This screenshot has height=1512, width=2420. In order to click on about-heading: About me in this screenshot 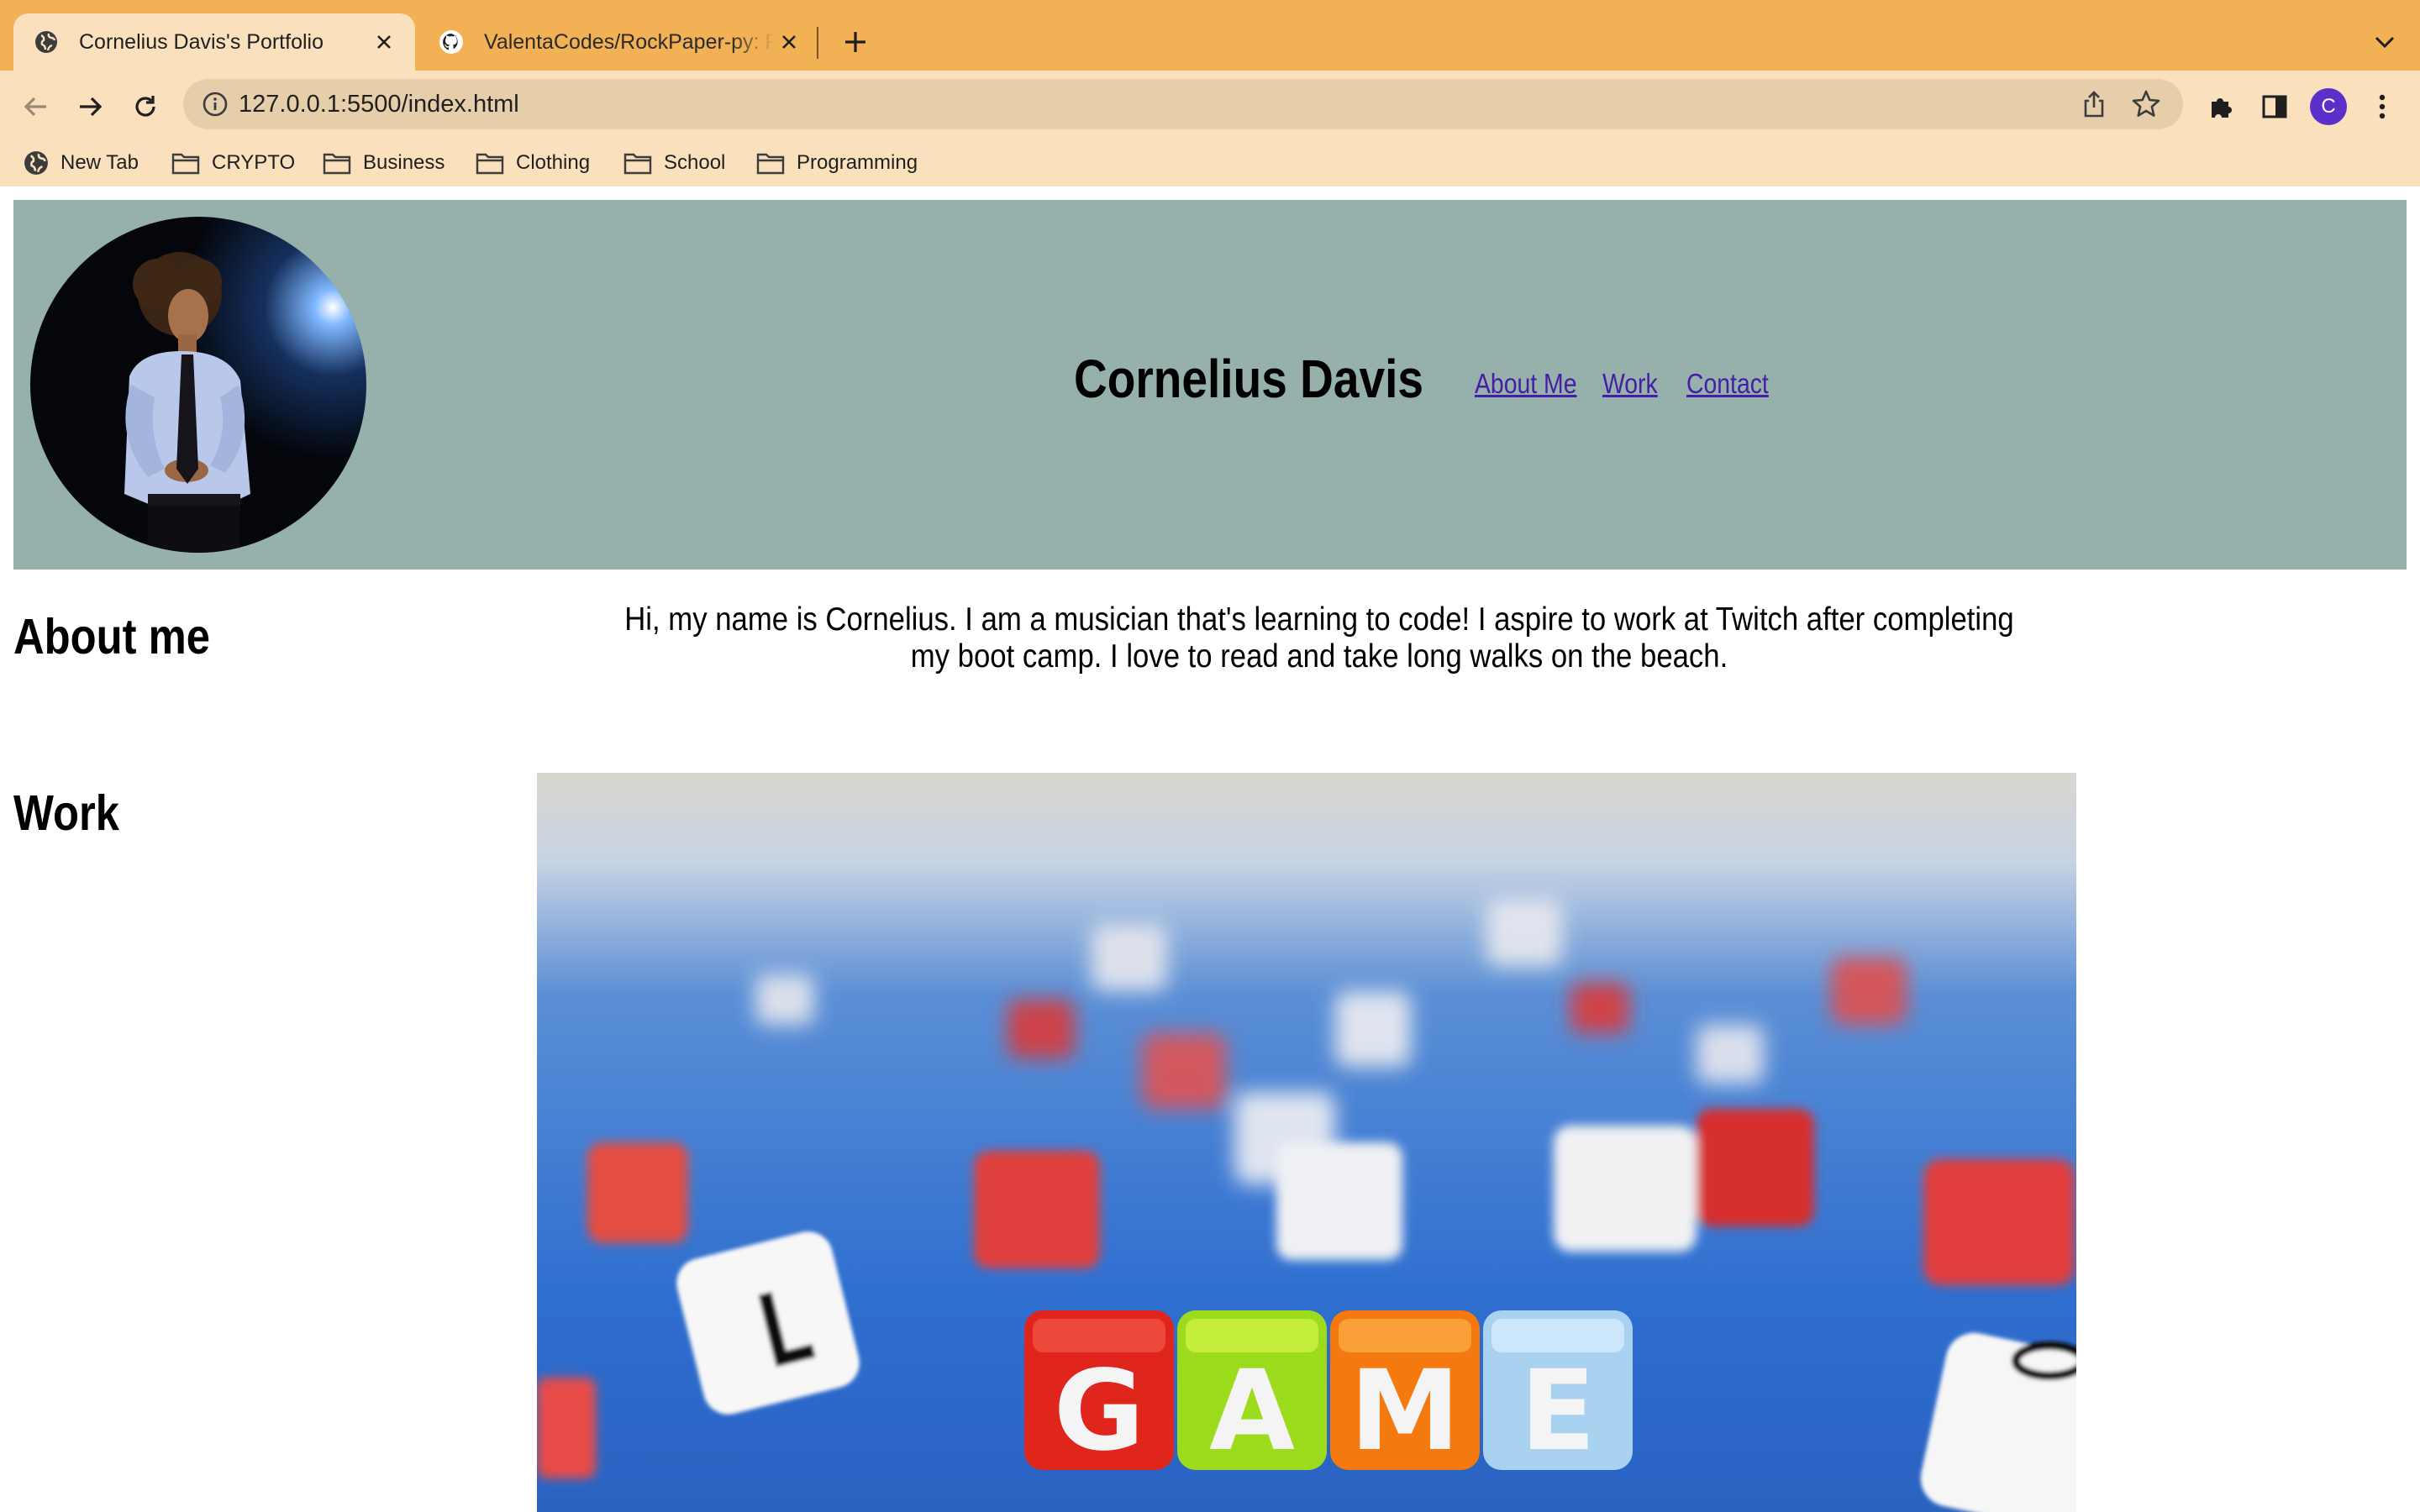, I will do `click(112, 636)`.